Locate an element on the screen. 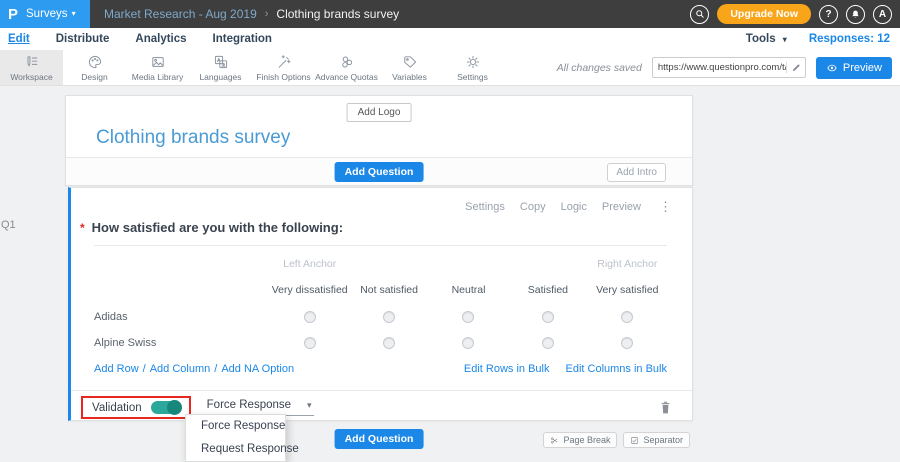 This screenshot has width=900, height=462. validation-dropdown-menu: Force Response Request Response is located at coordinates (242, 438).